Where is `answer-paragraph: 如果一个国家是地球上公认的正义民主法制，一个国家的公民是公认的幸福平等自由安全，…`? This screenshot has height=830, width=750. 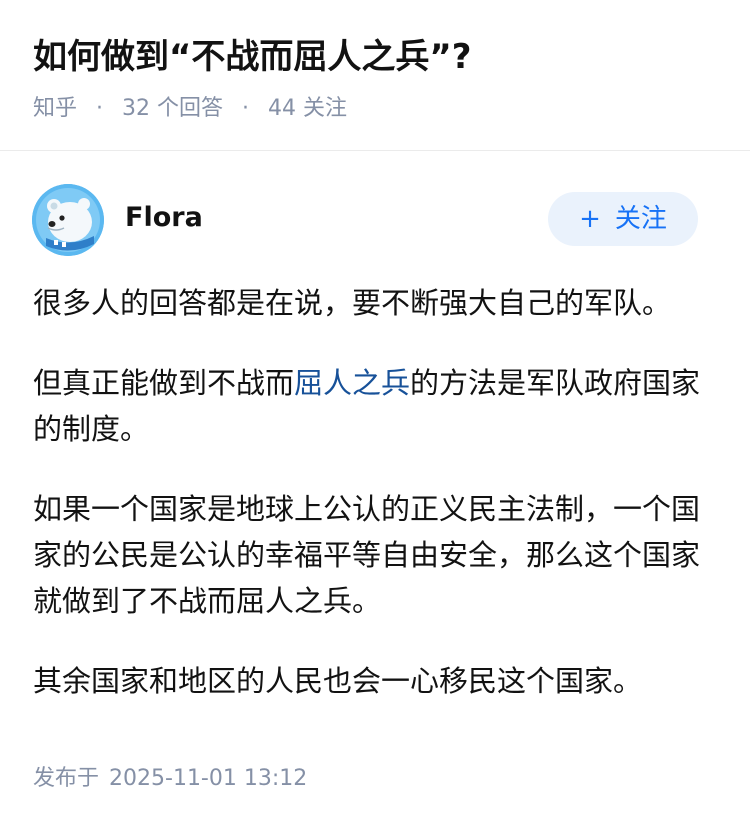
answer-paragraph: 如果一个国家是地球上公认的正义民主法制，一个国家的公民是公认的幸福平等自由安全，… is located at coordinates (367, 555).